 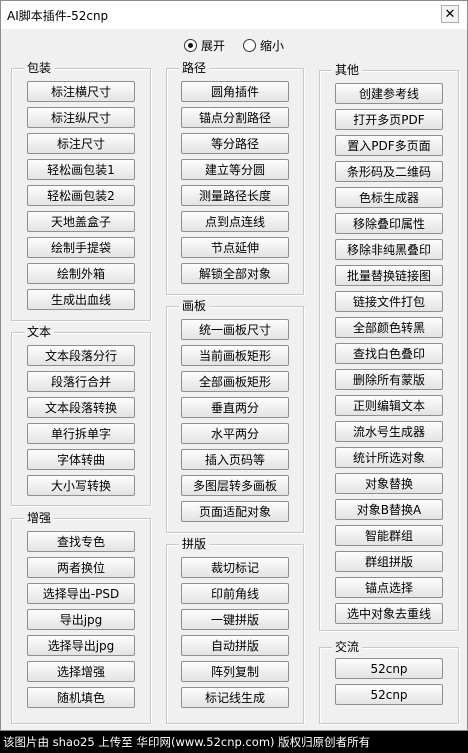 I want to click on expand-label: 展开, so click(x=212, y=46).